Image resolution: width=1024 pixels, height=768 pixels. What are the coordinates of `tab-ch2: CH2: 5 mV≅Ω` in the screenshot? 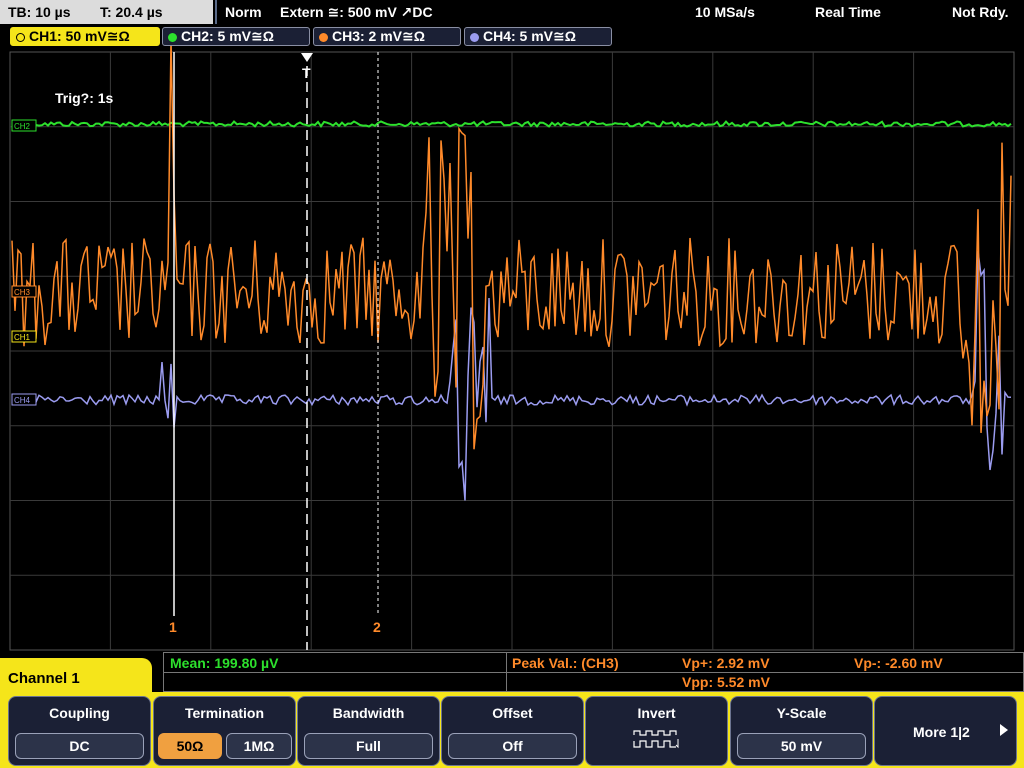 It's located at (236, 36).